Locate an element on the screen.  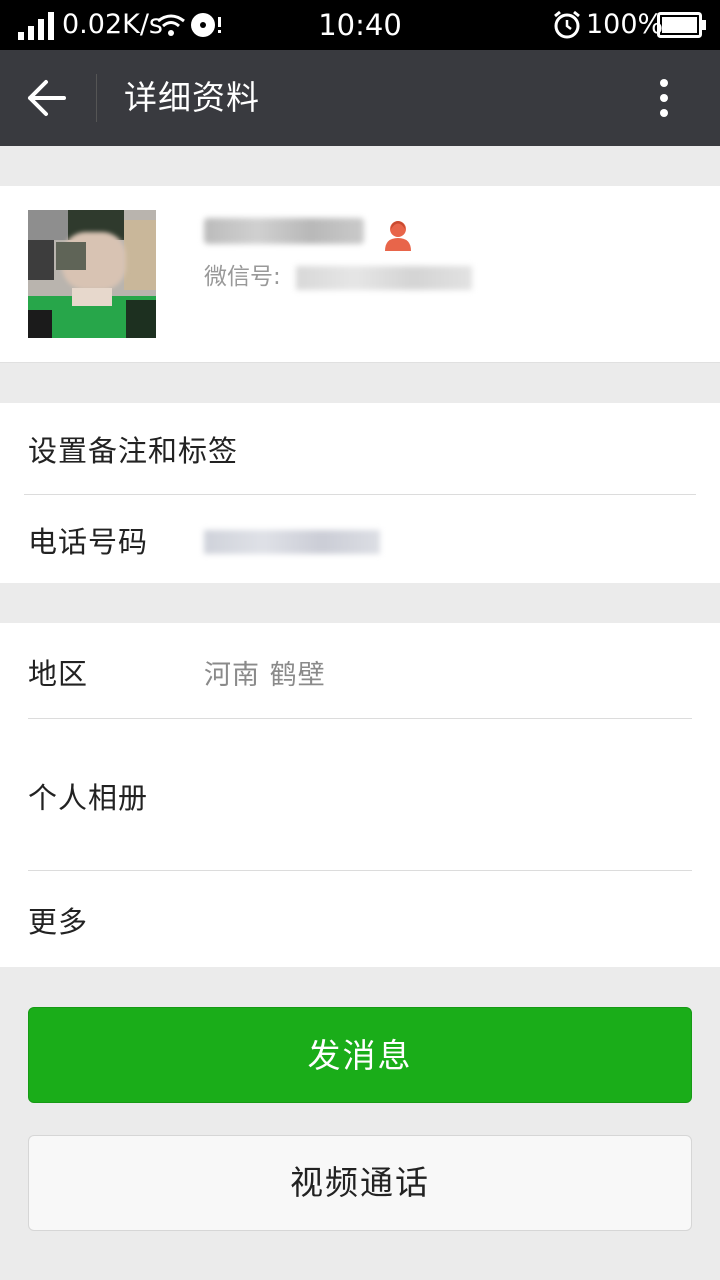
more-row: 更多 is located at coordinates (360, 919).